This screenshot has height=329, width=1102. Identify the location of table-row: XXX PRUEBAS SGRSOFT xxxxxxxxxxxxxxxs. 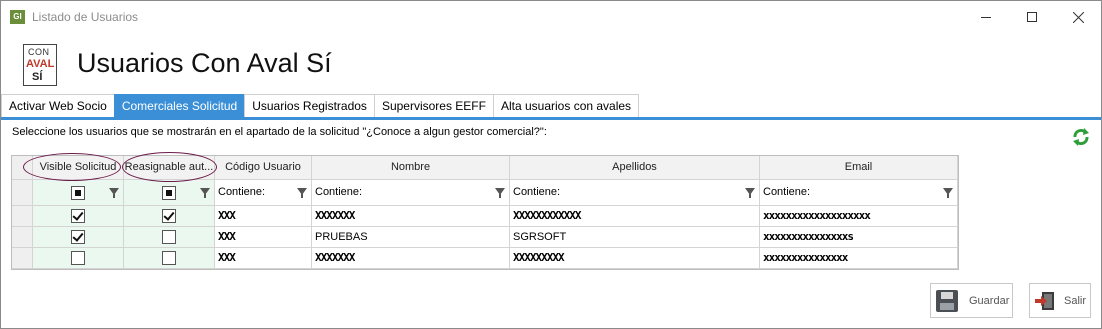
(485, 237).